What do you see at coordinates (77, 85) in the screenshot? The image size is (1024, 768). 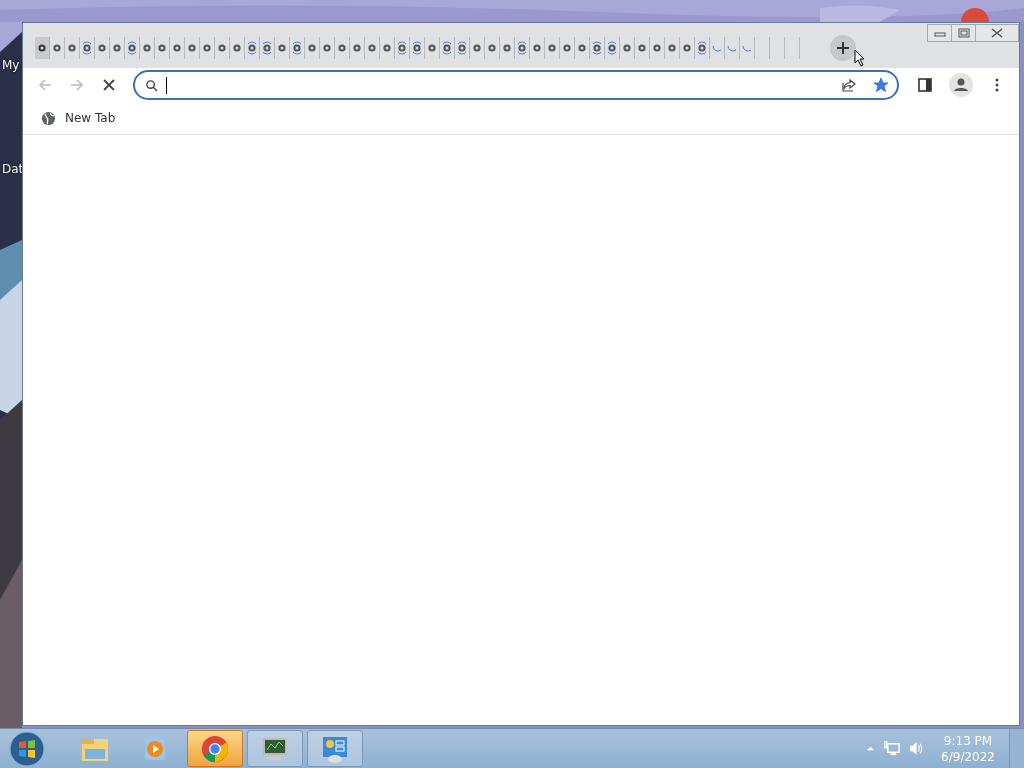 I see `forward-arrow-icon` at bounding box center [77, 85].